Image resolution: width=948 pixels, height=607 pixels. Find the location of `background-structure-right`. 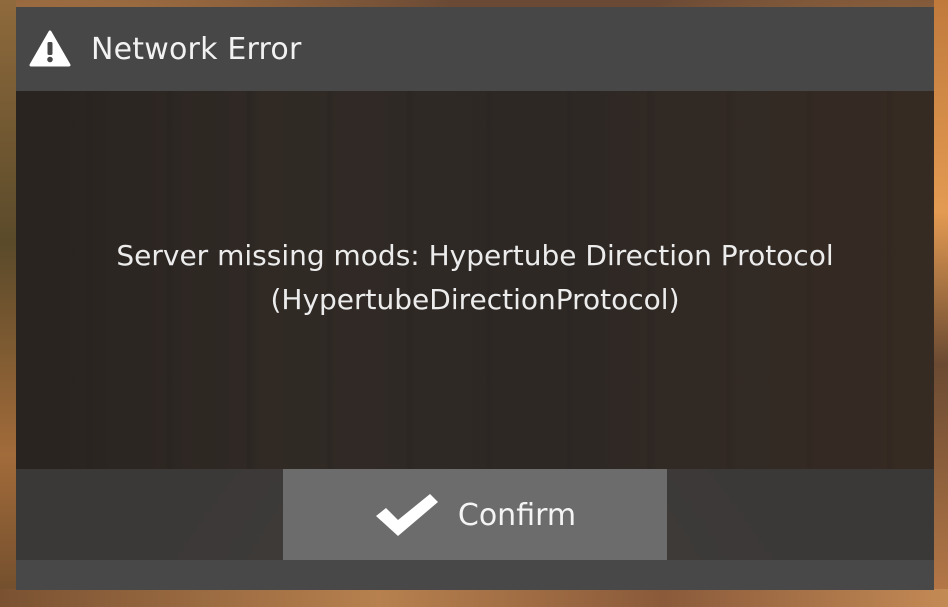

background-structure-right is located at coordinates (941, 303).